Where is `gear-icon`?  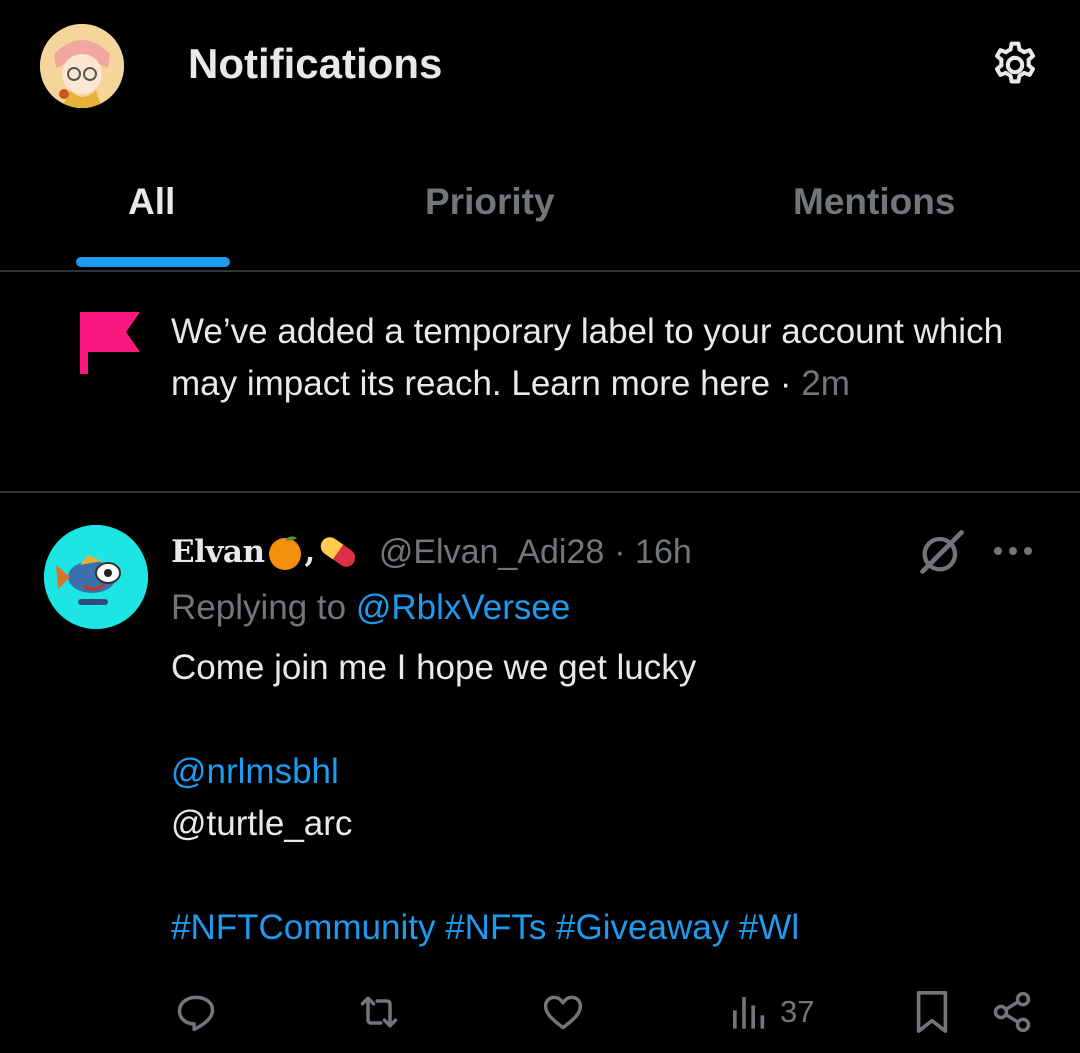
gear-icon is located at coordinates (1015, 62).